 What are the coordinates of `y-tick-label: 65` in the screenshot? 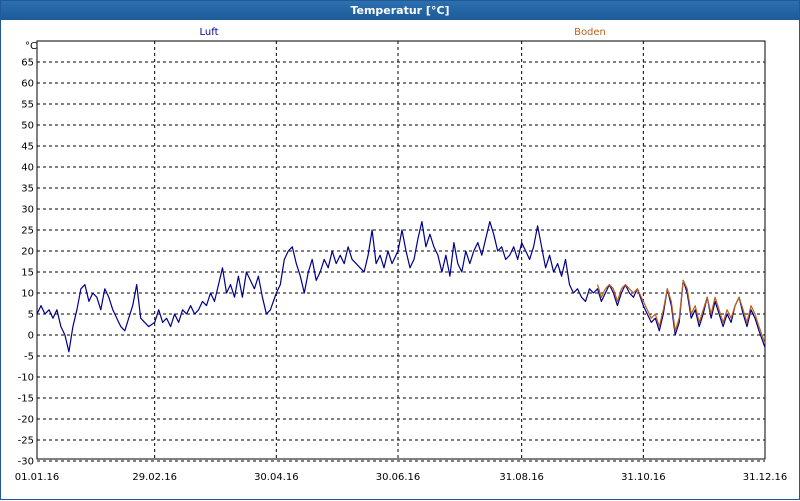 It's located at (27, 63).